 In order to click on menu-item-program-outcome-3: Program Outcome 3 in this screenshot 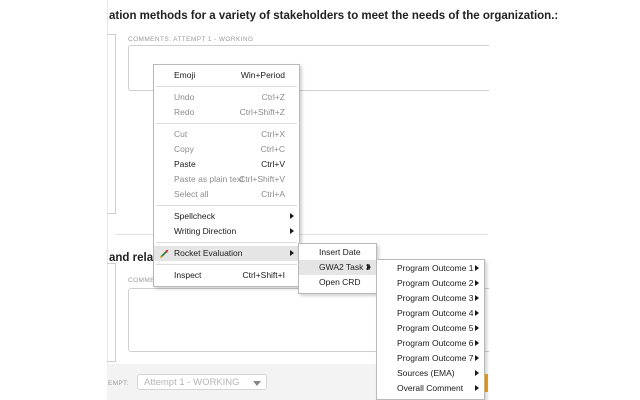, I will do `click(430, 298)`.